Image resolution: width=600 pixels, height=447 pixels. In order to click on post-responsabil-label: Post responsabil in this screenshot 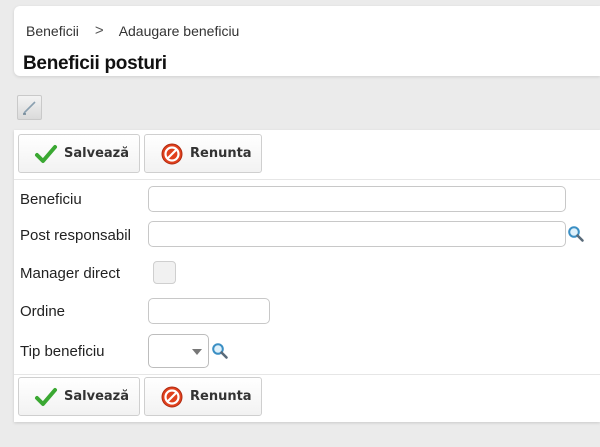, I will do `click(75, 235)`.